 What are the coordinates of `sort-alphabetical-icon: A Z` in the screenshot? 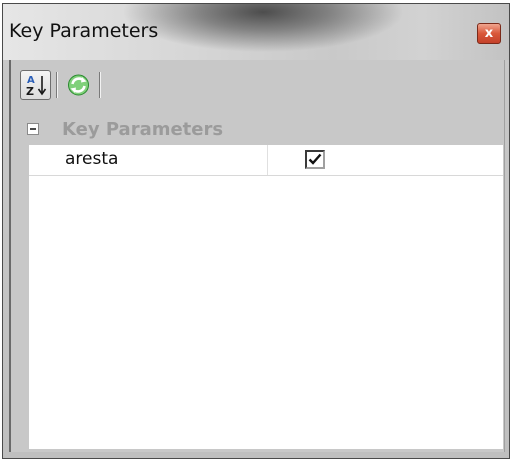 It's located at (36, 86).